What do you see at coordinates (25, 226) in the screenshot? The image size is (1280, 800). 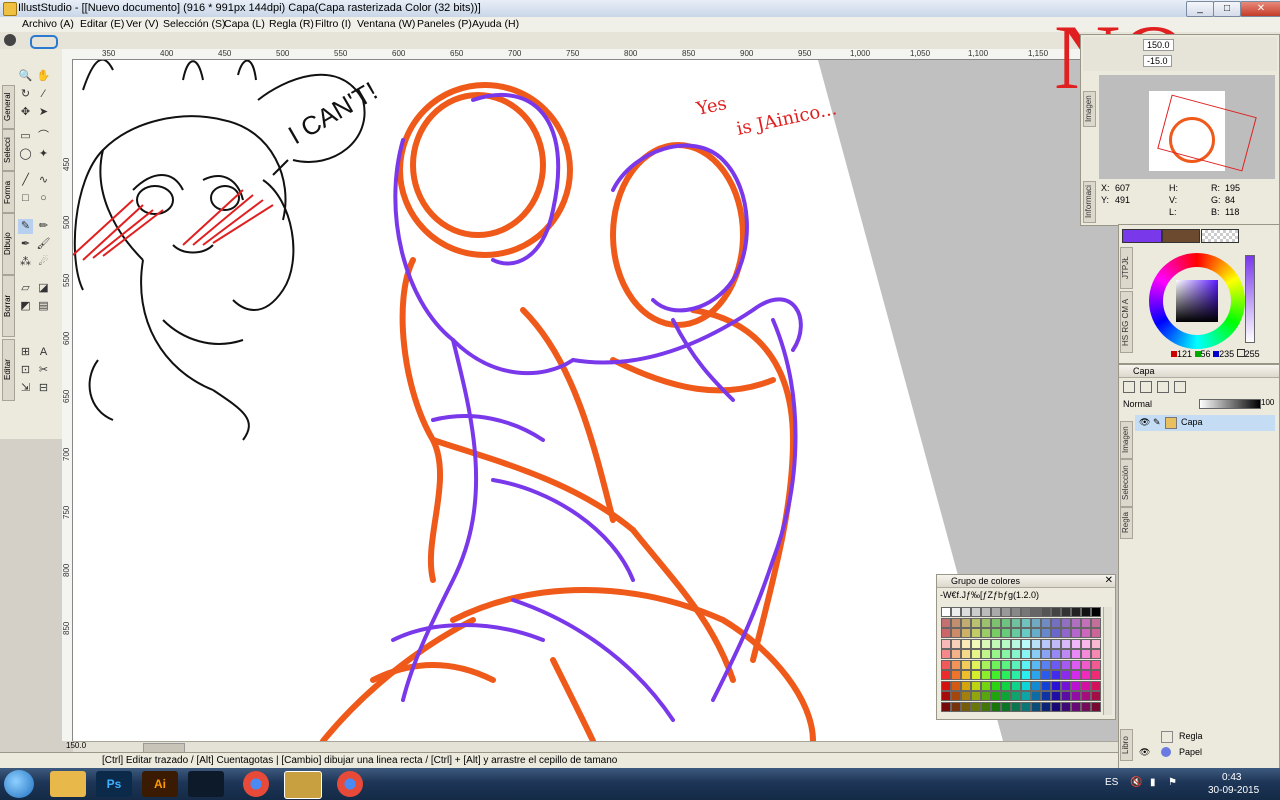 I see `pen-icon: ✎` at bounding box center [25, 226].